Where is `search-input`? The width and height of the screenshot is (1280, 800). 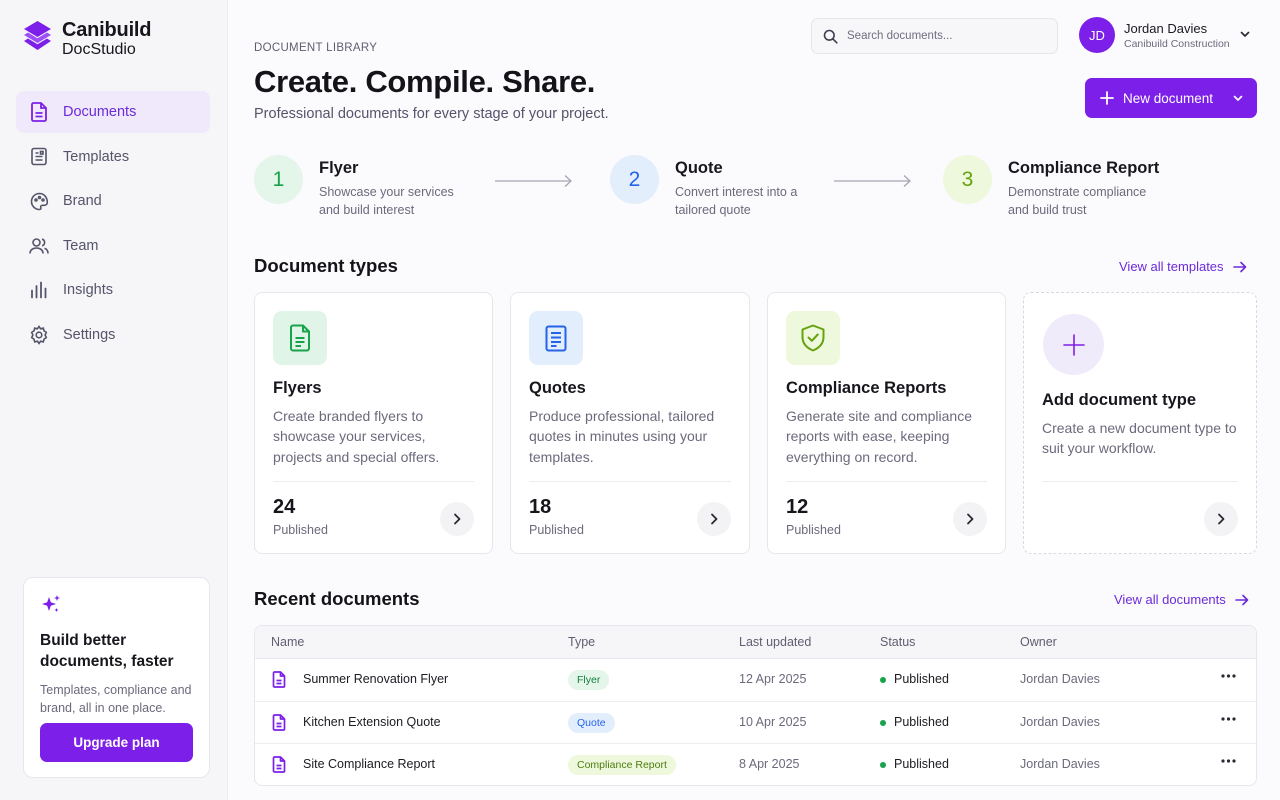
search-input is located at coordinates (942, 36).